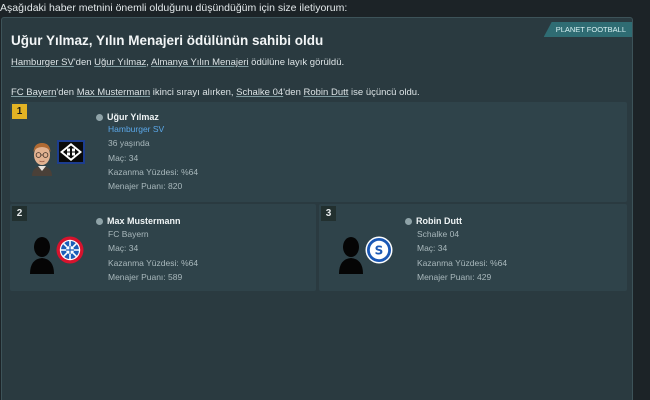 The height and width of the screenshot is (400, 650). Describe the element at coordinates (384, 92) in the screenshot. I see `text-segment: ise üçüncü oldu.` at that location.